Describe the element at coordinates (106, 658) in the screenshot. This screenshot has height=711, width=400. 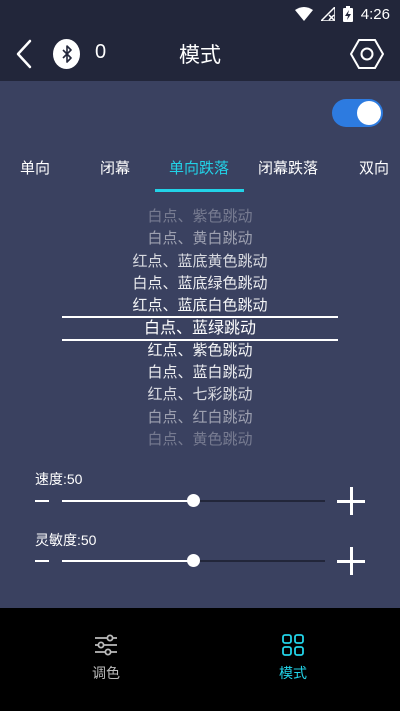
I see `nav-color: 调色` at that location.